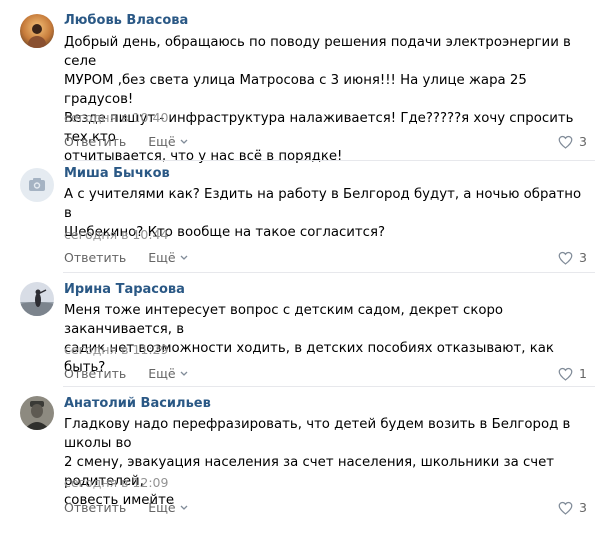 This screenshot has height=539, width=609. What do you see at coordinates (583, 373) in the screenshot?
I see `like-count: 1` at bounding box center [583, 373].